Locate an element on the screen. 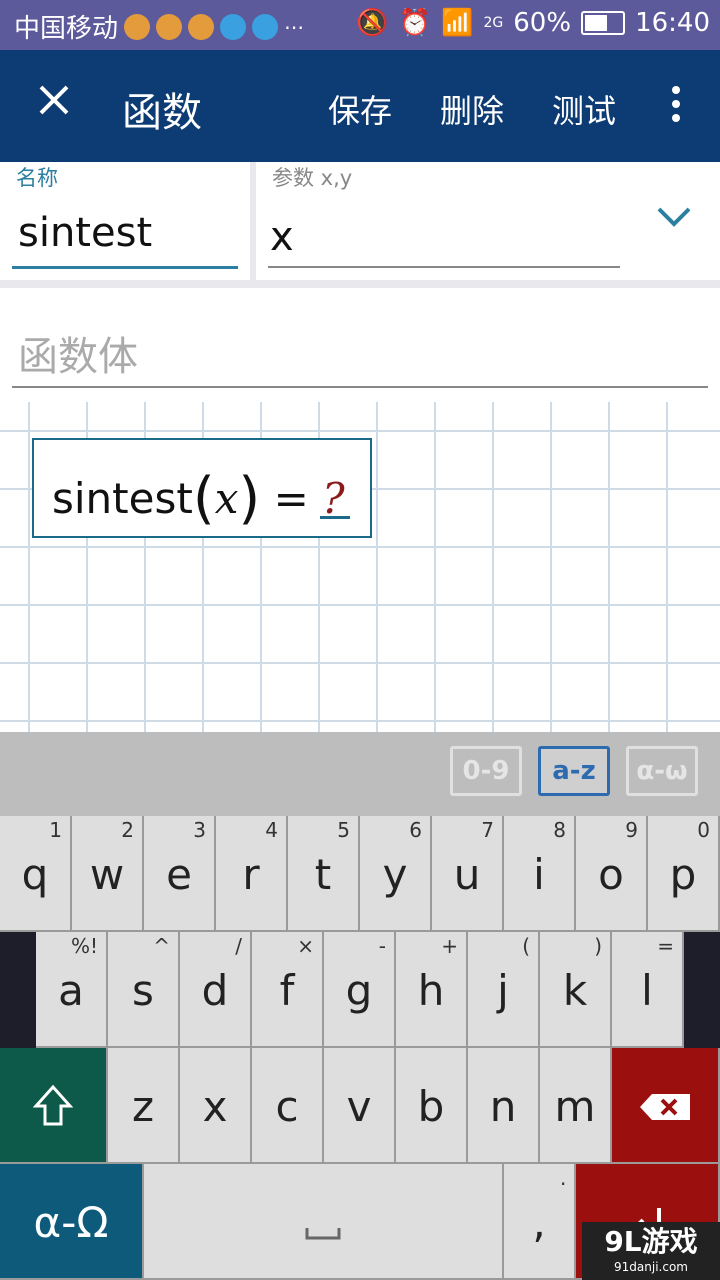 This screenshot has height=1280, width=720. key-label: n is located at coordinates (503, 1106).